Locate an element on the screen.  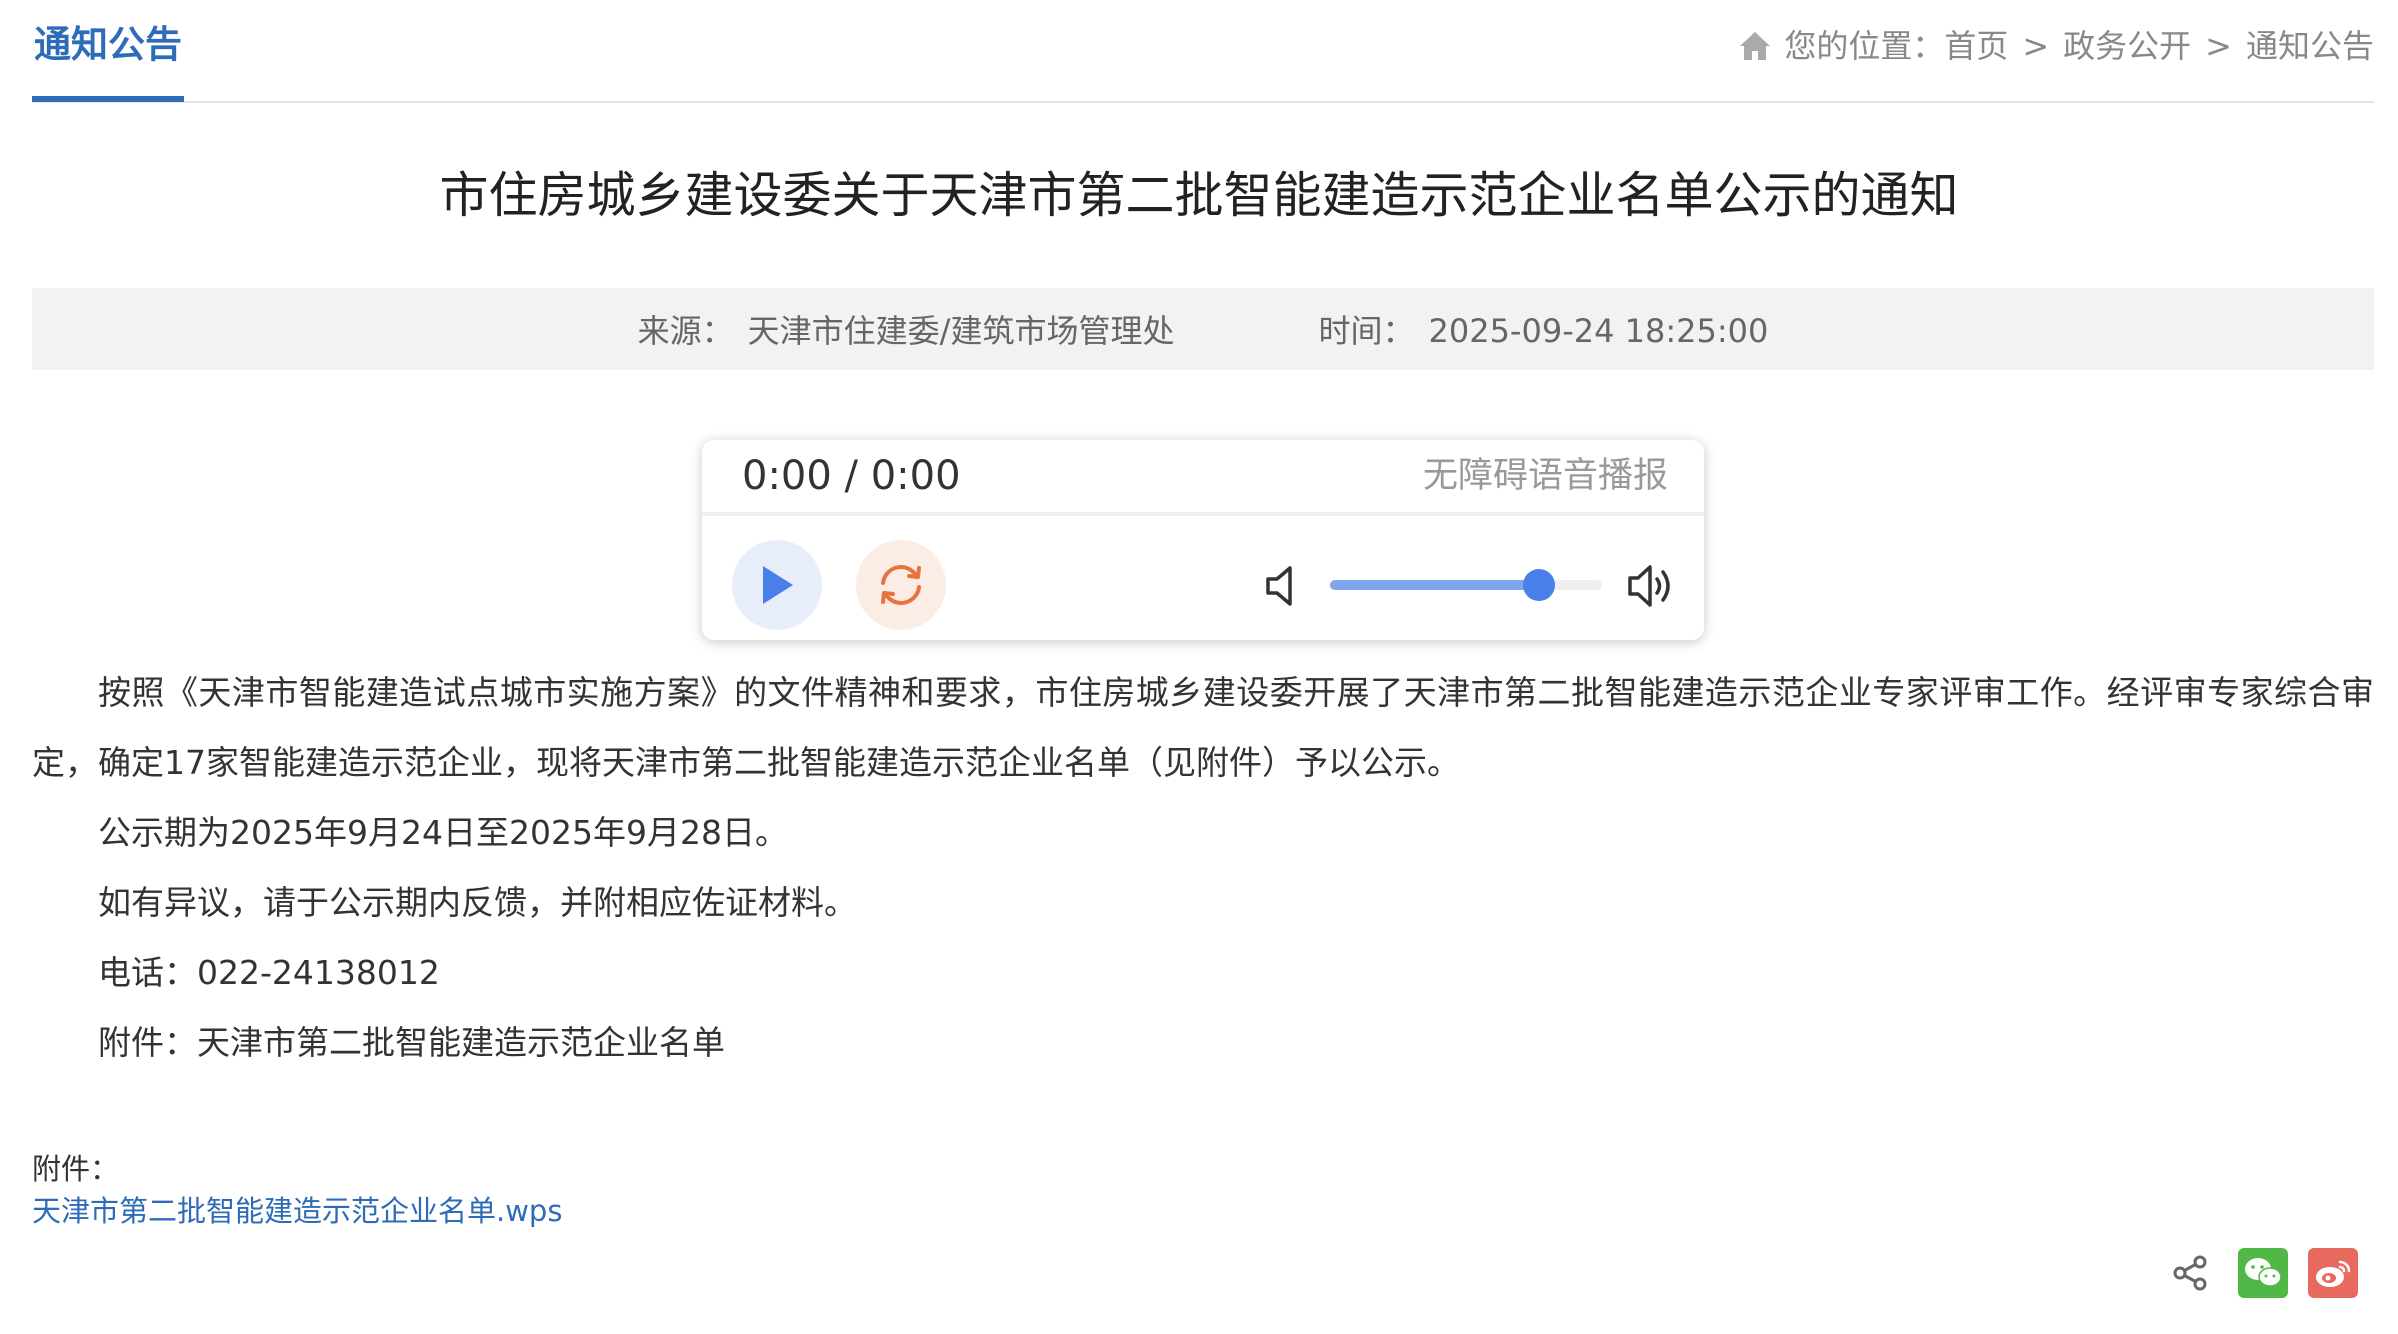
player-title: 无障碍语音播报 is located at coordinates (1545, 476).